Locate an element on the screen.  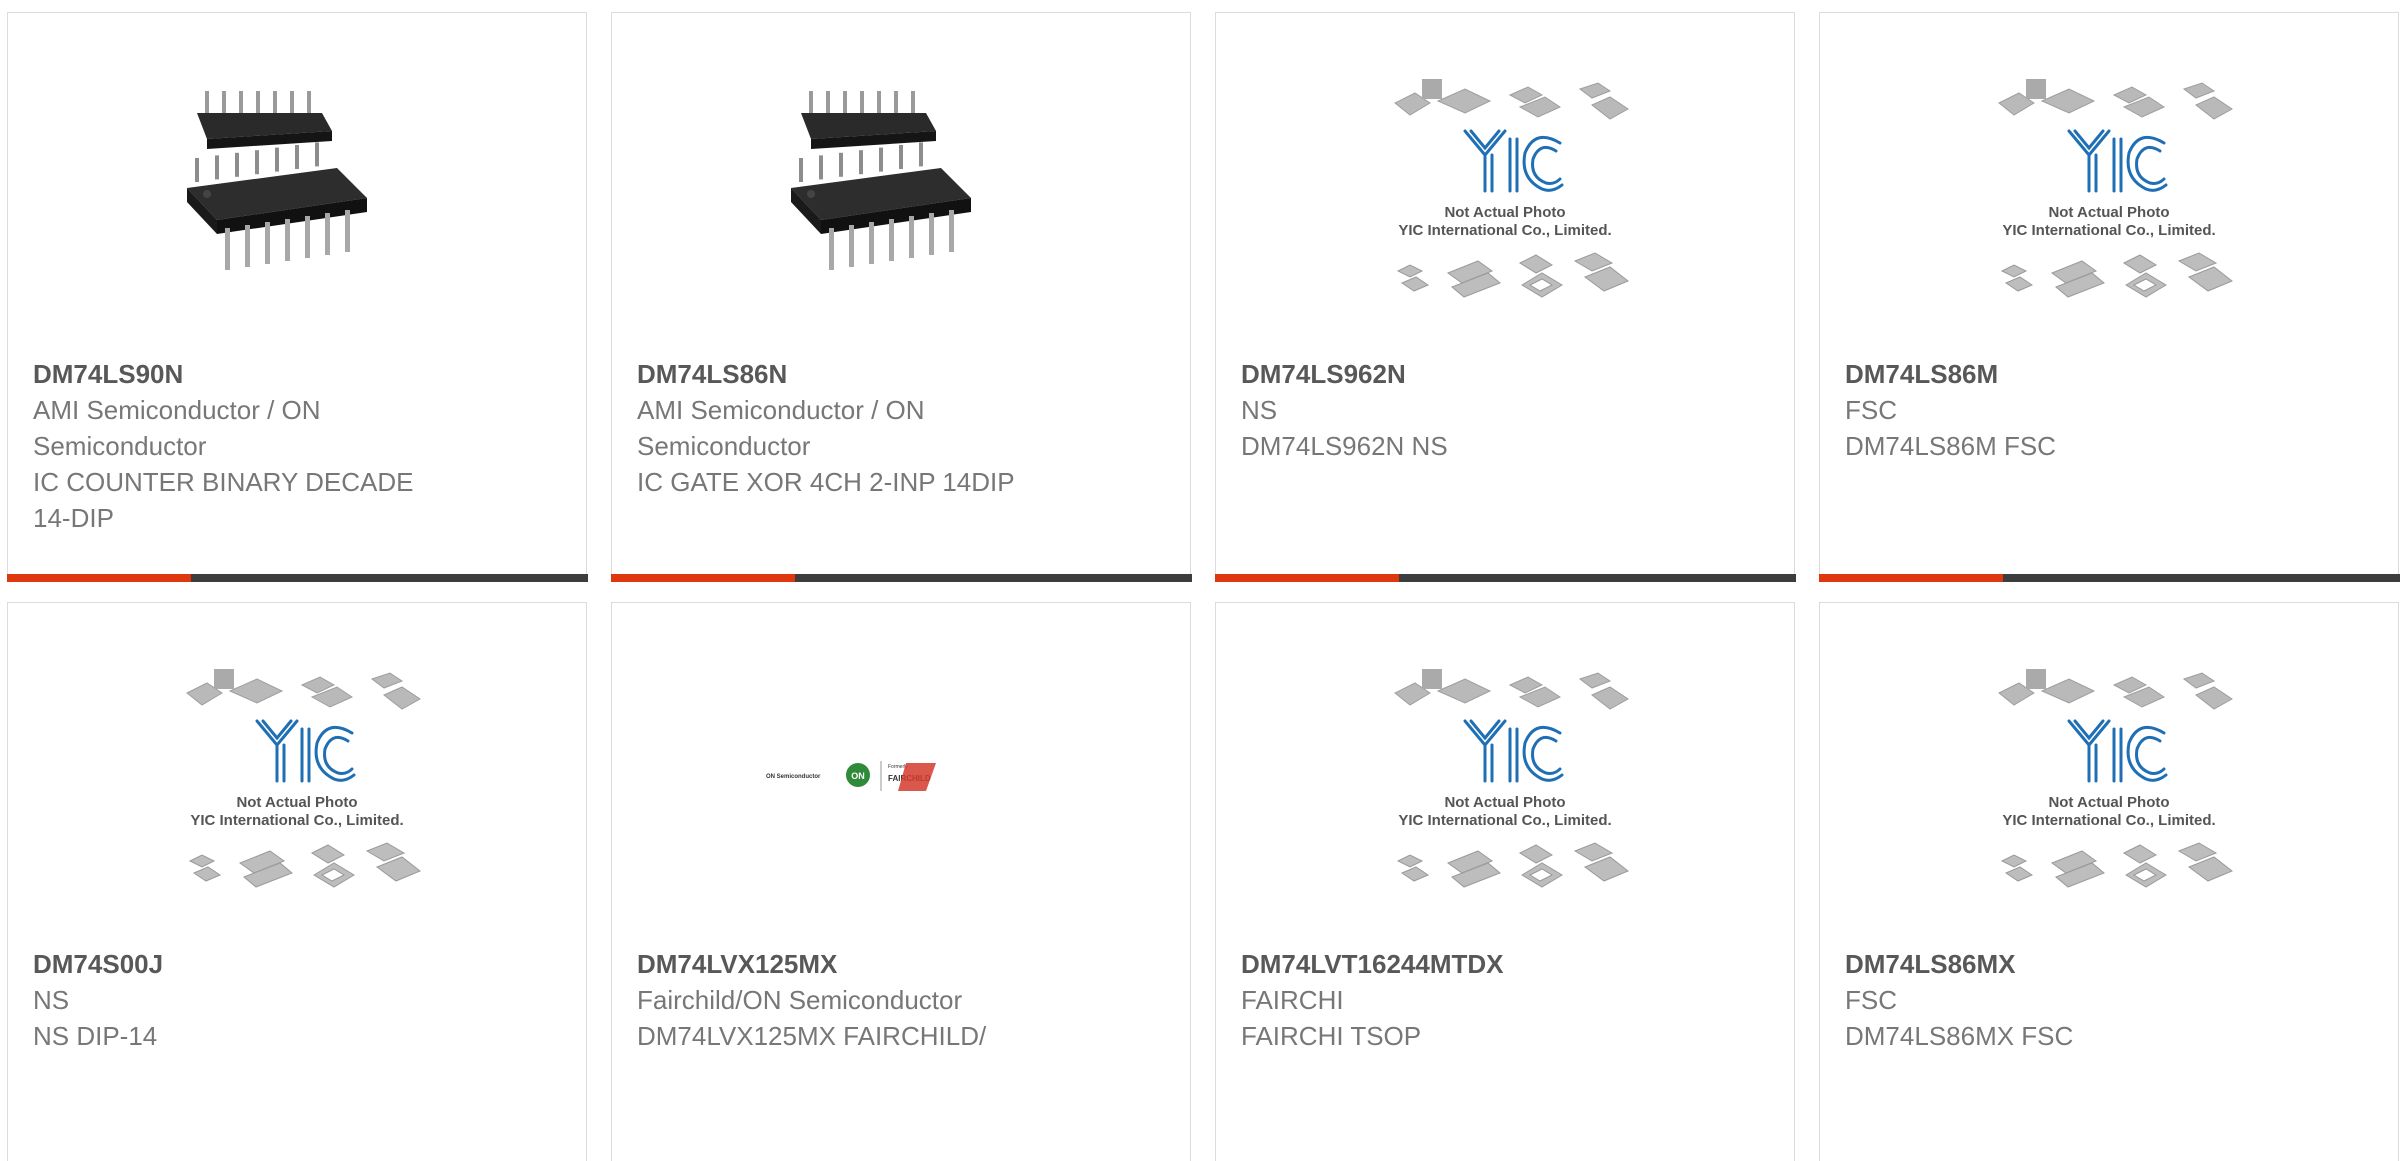
description-line: NS DIP-14 is located at coordinates (95, 1036).